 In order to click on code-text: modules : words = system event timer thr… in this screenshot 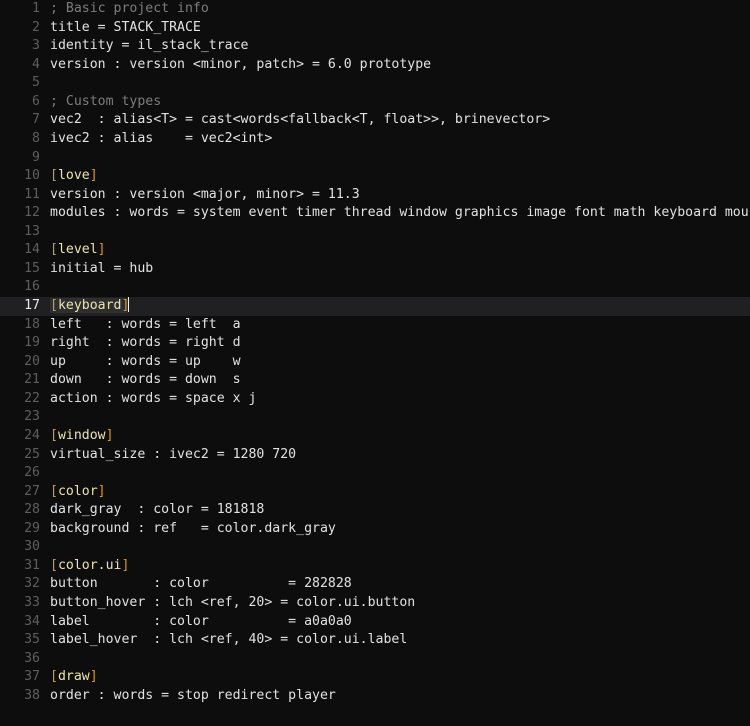, I will do `click(395, 213)`.